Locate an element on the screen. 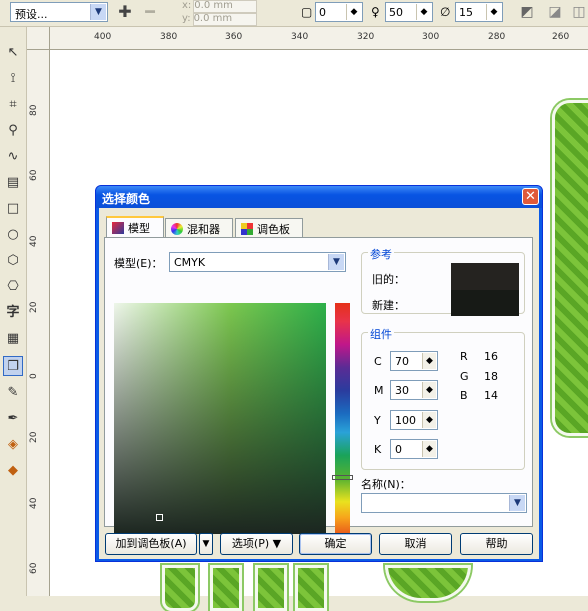  x-position-field: x: 0.0 mm is located at coordinates (220, 6).